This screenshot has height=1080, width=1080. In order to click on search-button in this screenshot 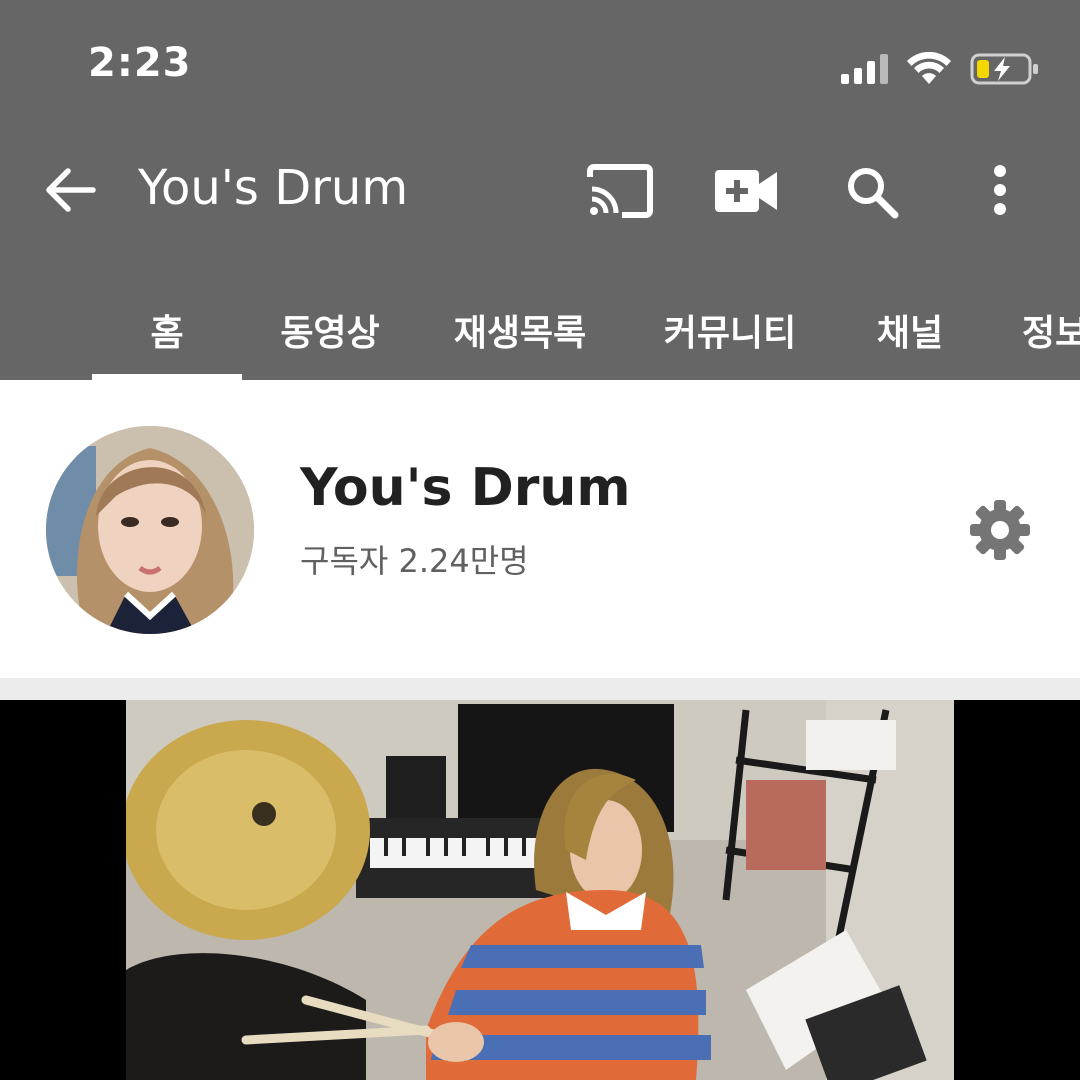, I will do `click(872, 192)`.